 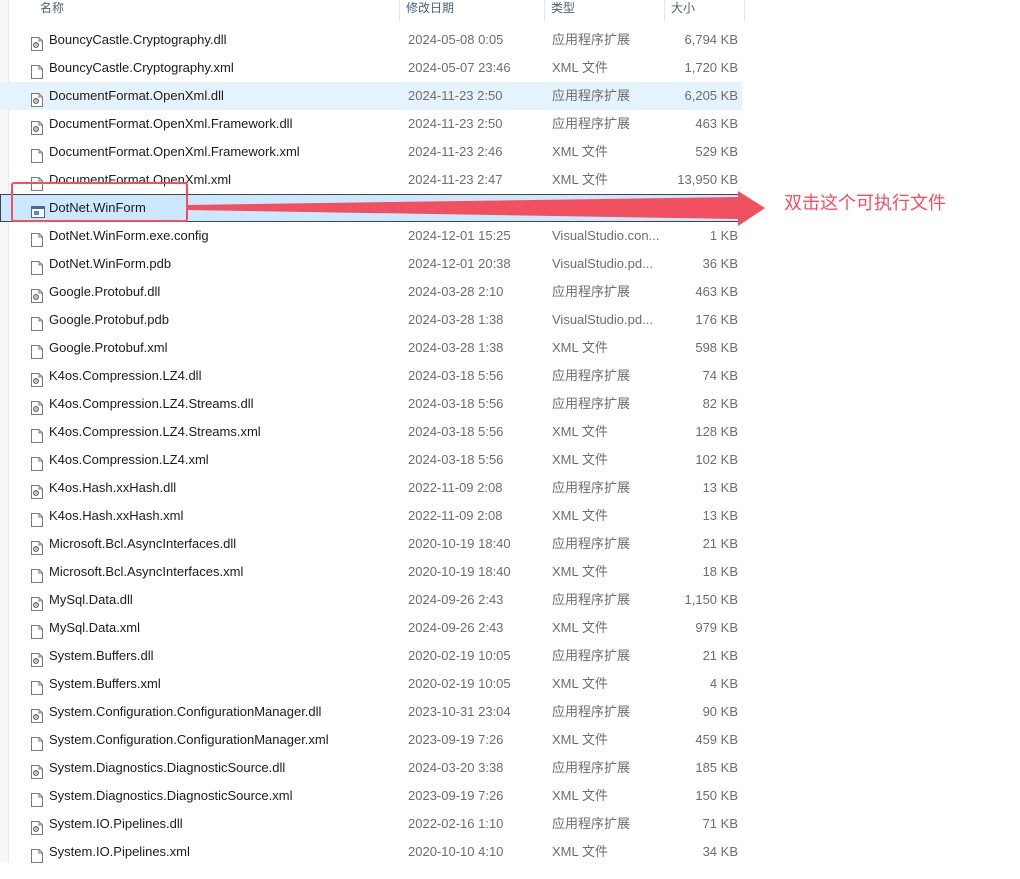 I want to click on file-size: 18 KB, so click(x=720, y=571).